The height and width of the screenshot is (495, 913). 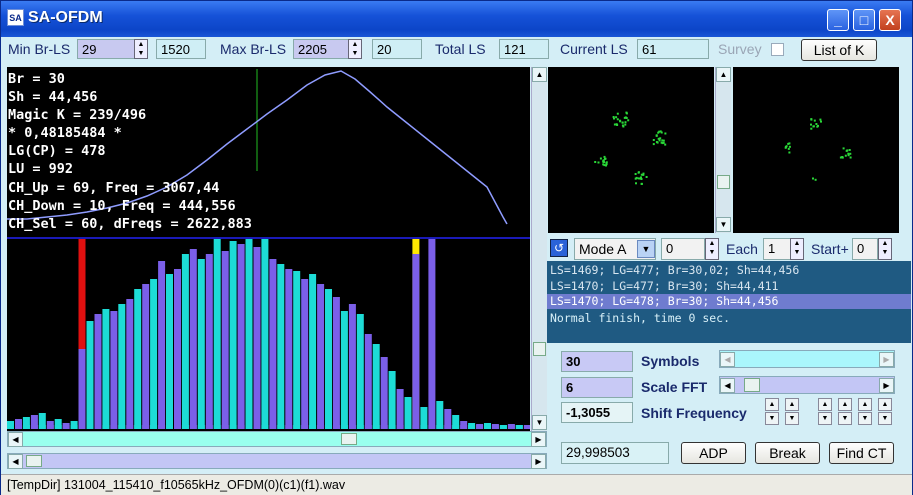 I want to click on start-field: 0, so click(x=865, y=249).